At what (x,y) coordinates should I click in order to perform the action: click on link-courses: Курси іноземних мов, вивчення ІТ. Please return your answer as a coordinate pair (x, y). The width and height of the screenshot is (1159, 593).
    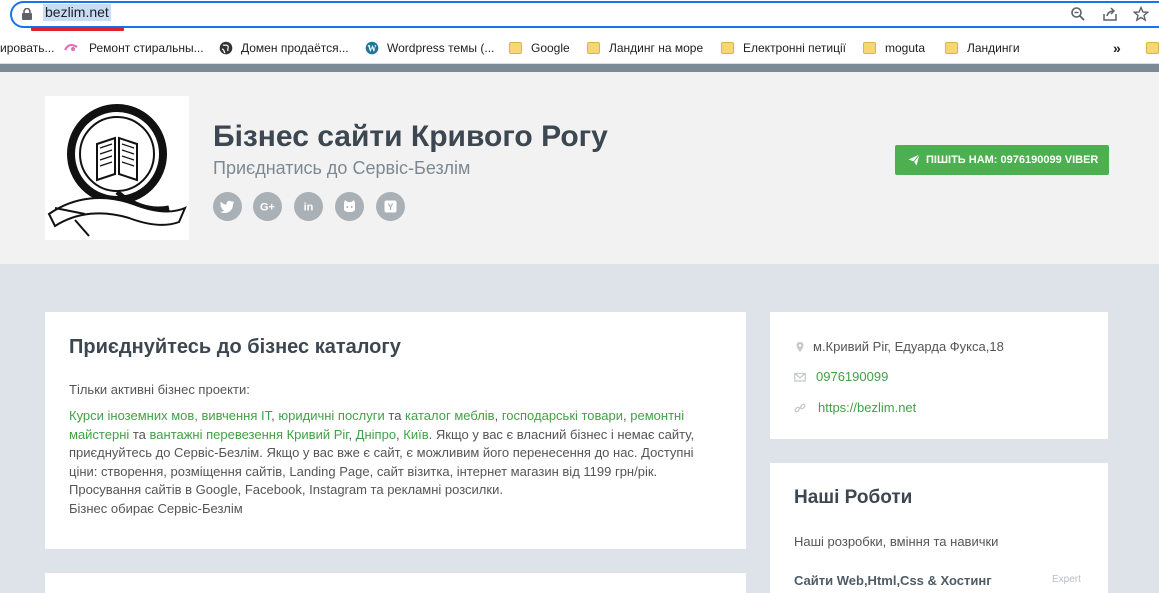
    Looking at the image, I should click on (170, 415).